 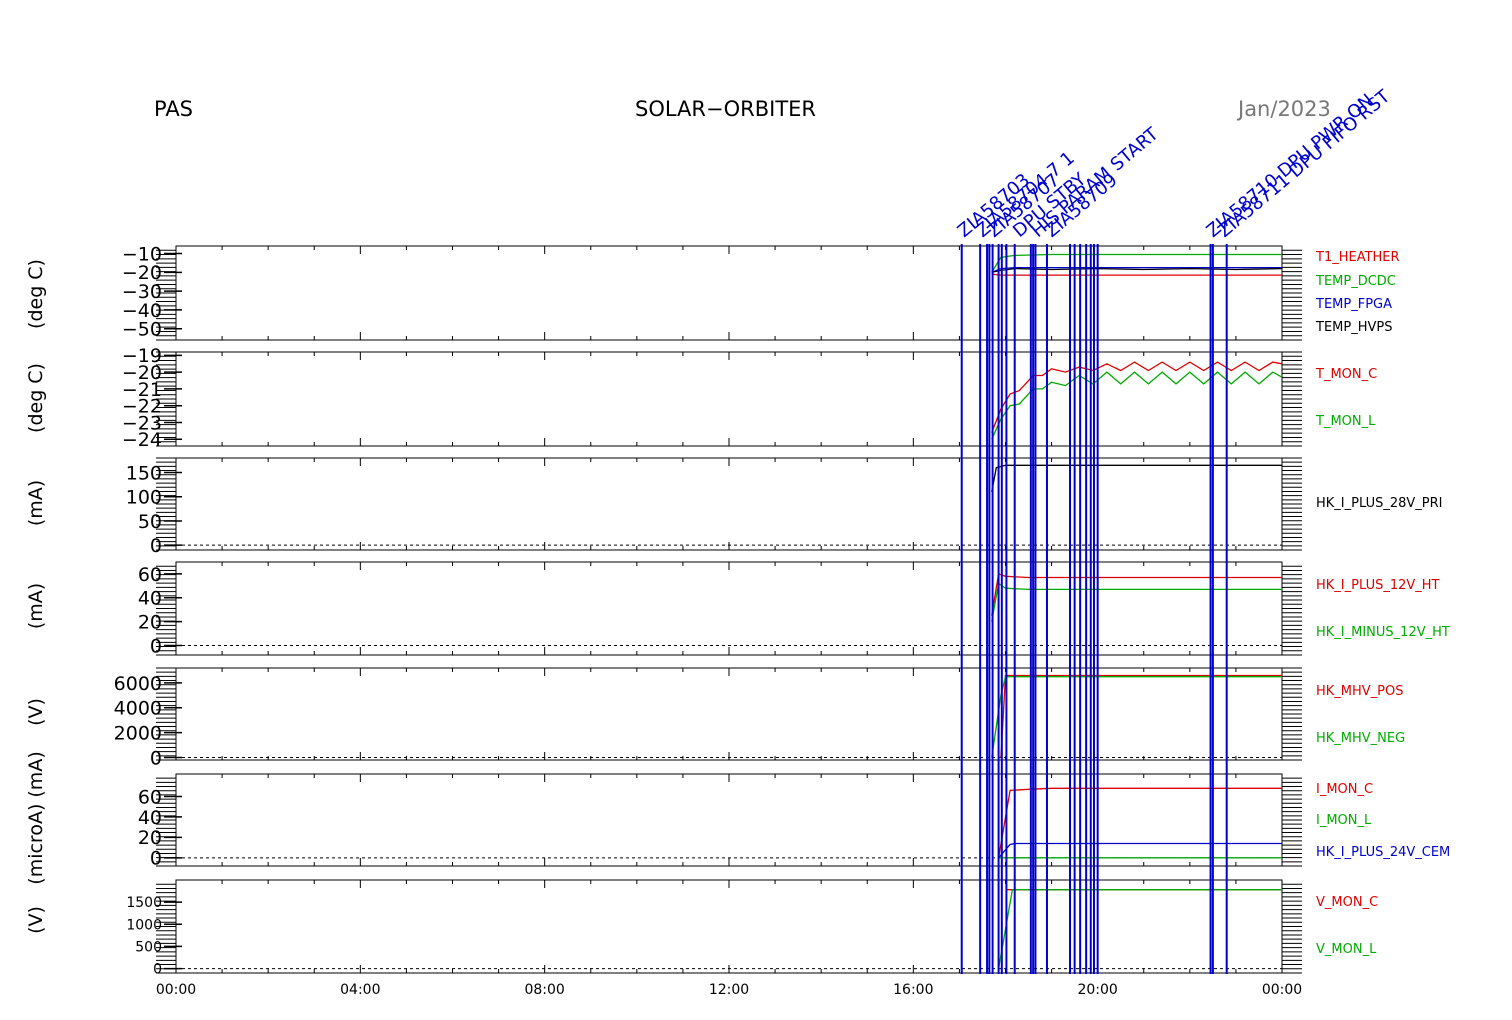 I want to click on y-tick-label: 500, so click(x=148, y=947).